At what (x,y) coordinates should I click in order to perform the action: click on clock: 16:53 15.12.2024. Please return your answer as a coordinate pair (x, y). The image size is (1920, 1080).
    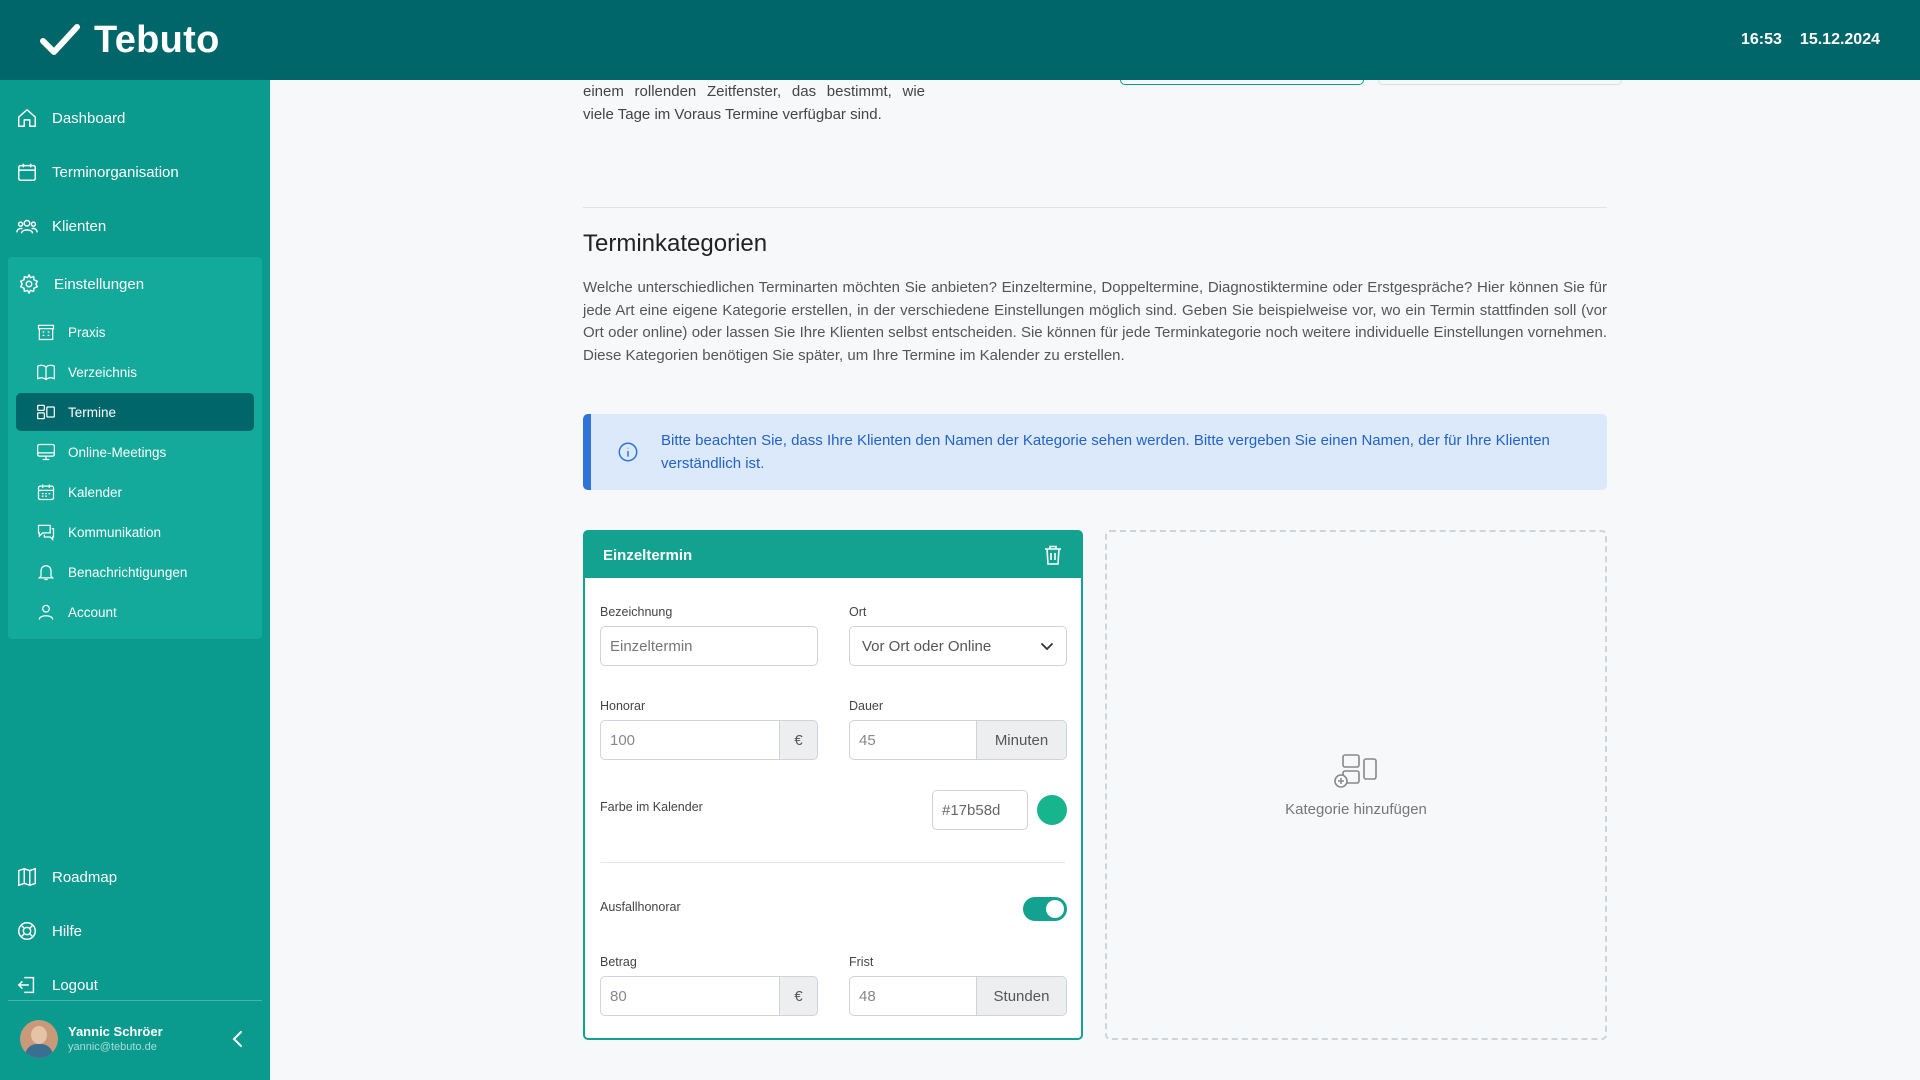
    Looking at the image, I should click on (1810, 40).